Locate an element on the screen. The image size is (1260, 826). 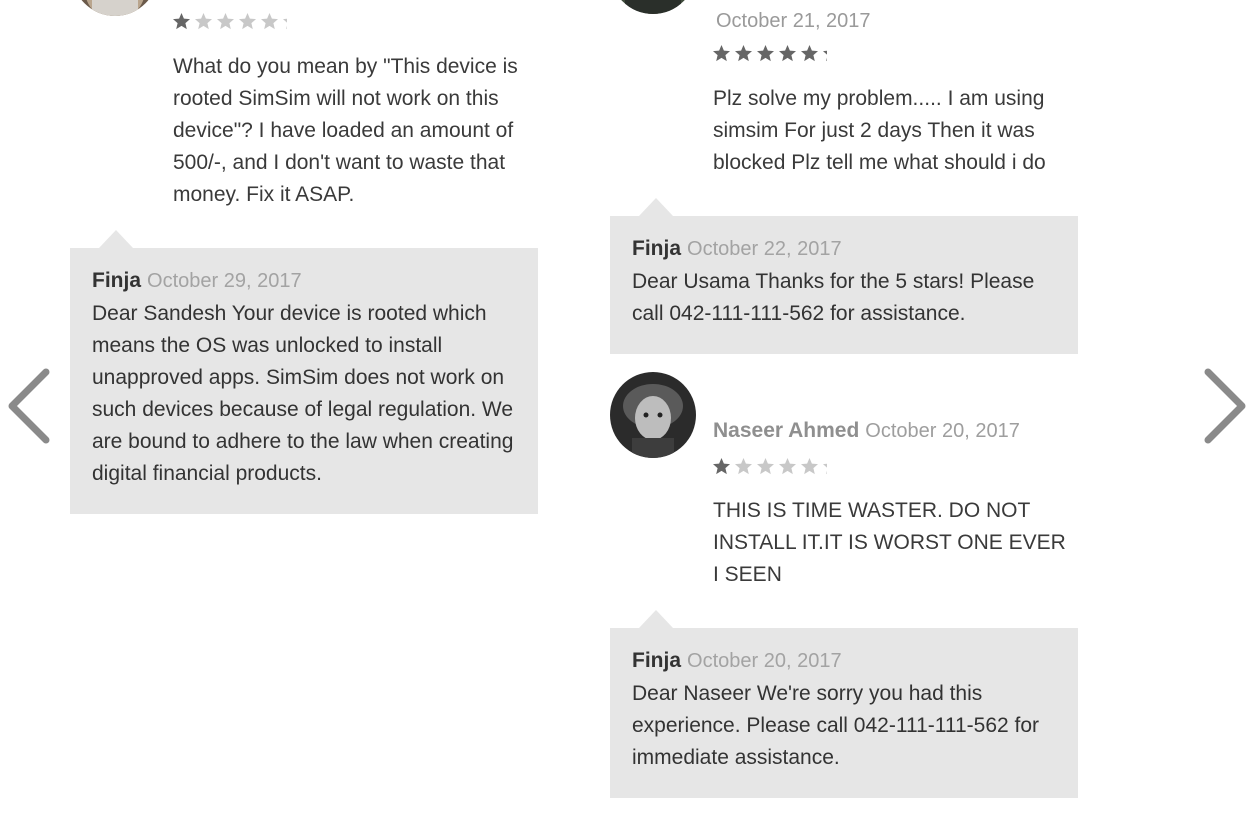
reviewer-name-line: Naseer Ahmed October 20, 2017 is located at coordinates (866, 431).